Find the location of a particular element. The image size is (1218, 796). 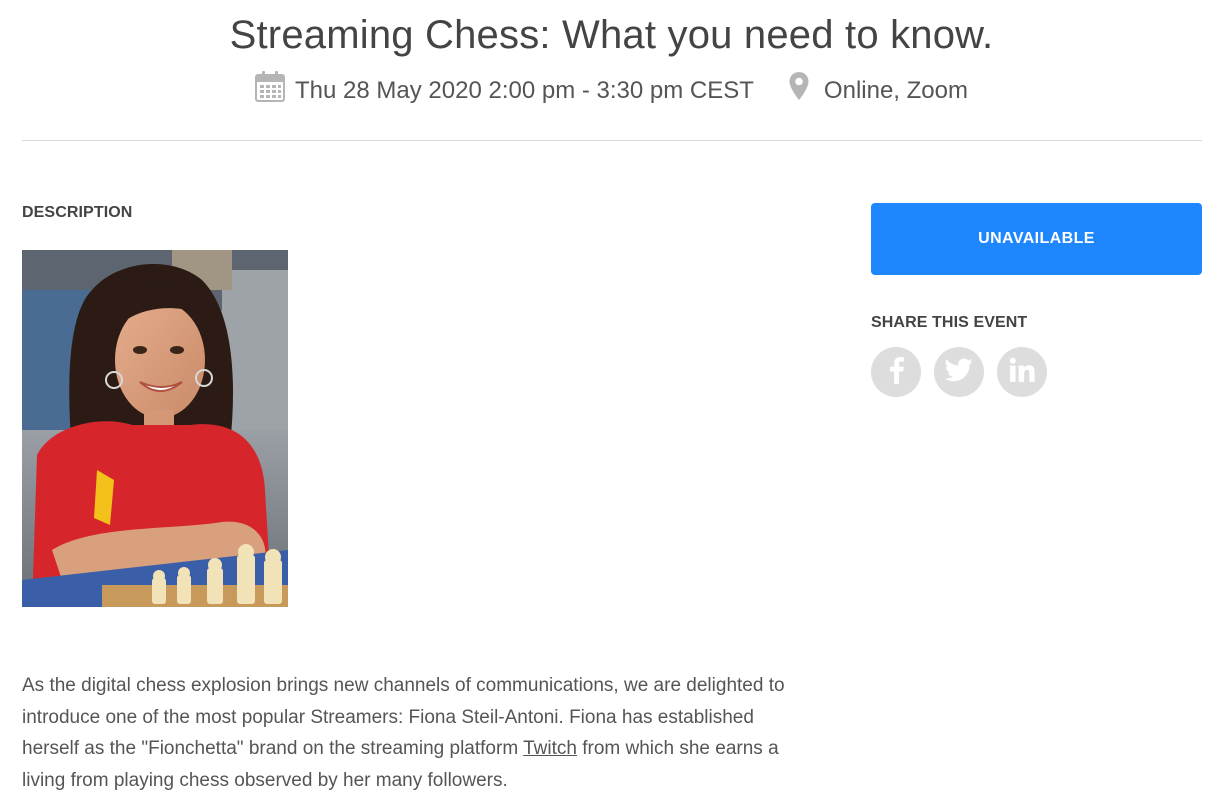

linkedin-icon is located at coordinates (1022, 372).